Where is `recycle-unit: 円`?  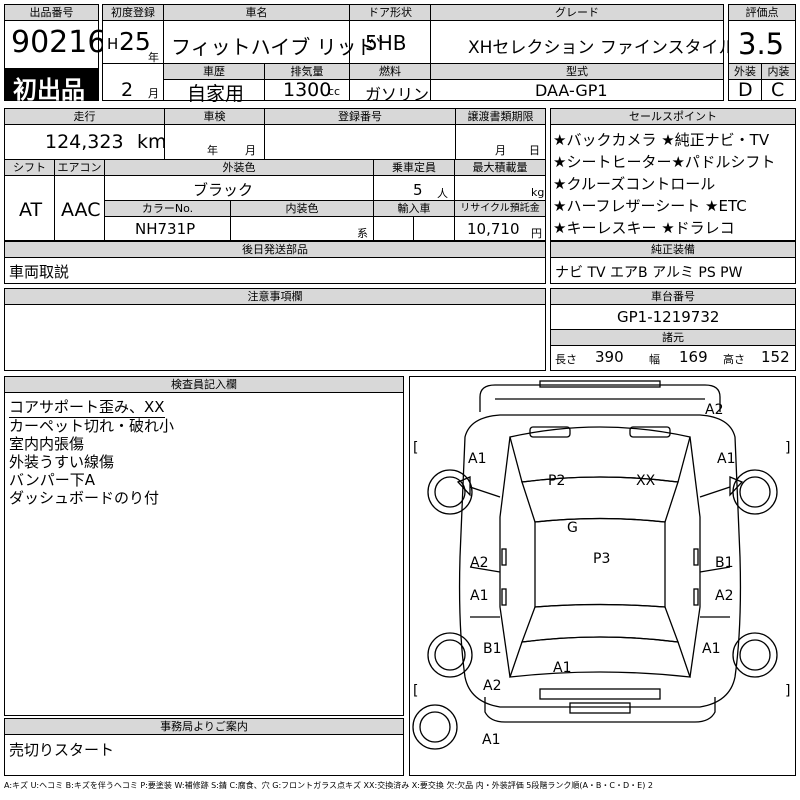 recycle-unit: 円 is located at coordinates (536, 233).